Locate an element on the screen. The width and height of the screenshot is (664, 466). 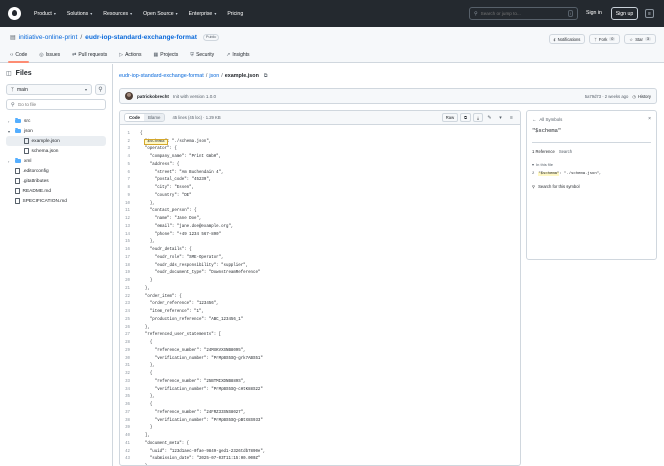
line-number: 6 is located at coordinates (130, 173).